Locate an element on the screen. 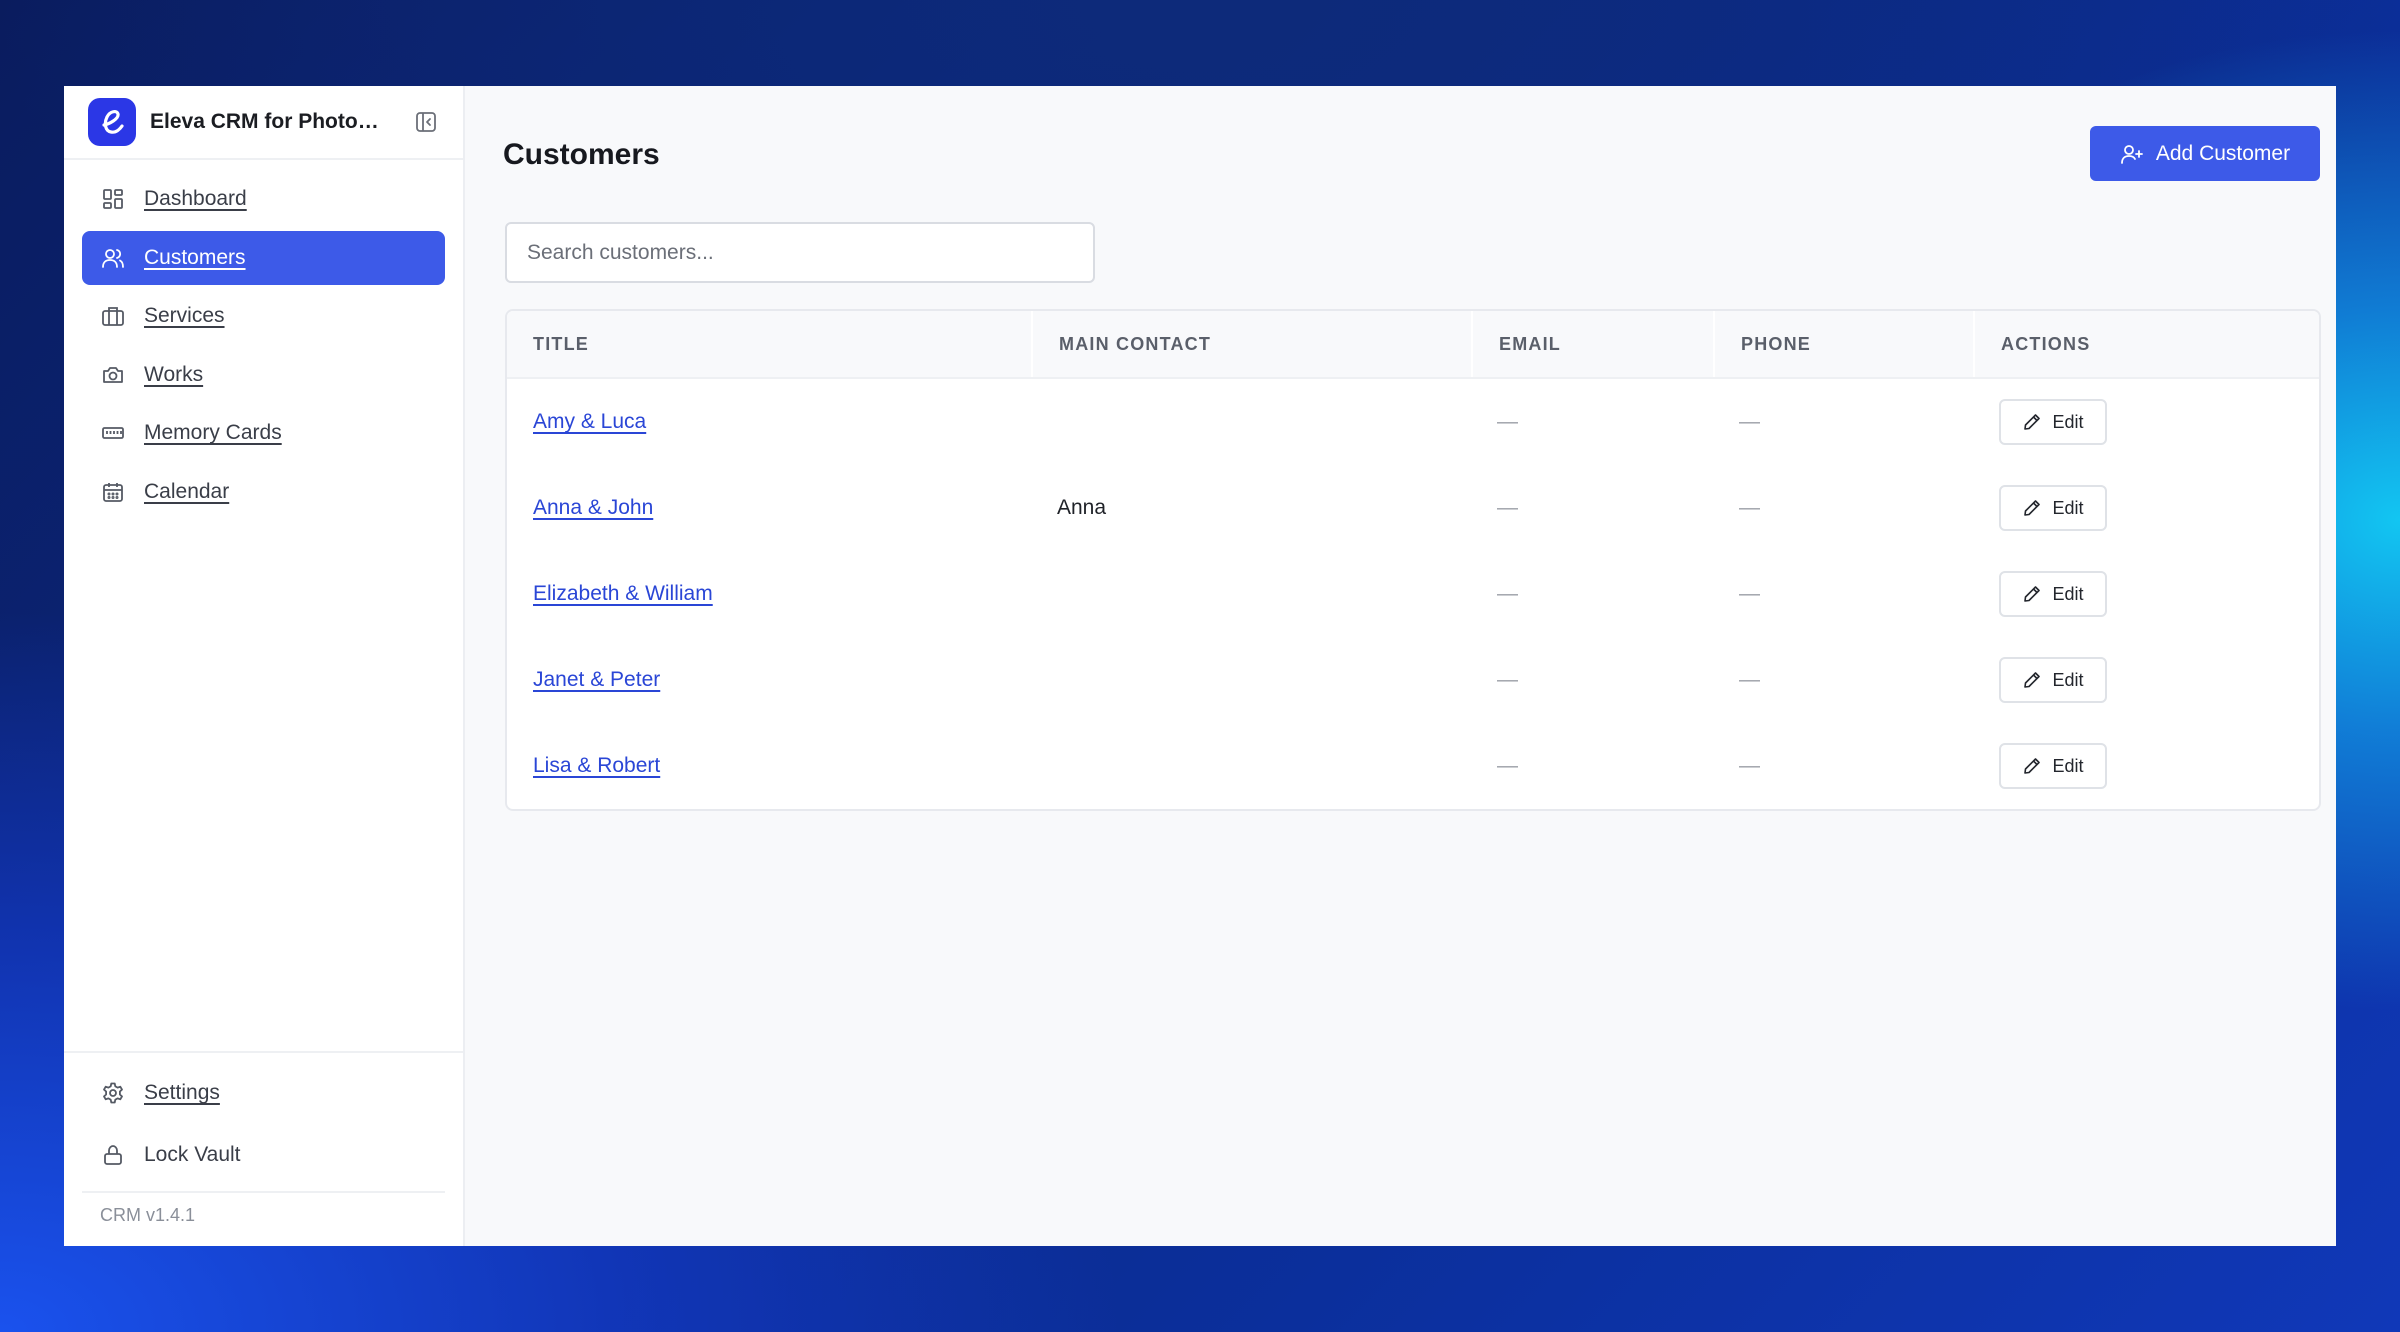  column-header-phone: PHONE is located at coordinates (1843, 344).